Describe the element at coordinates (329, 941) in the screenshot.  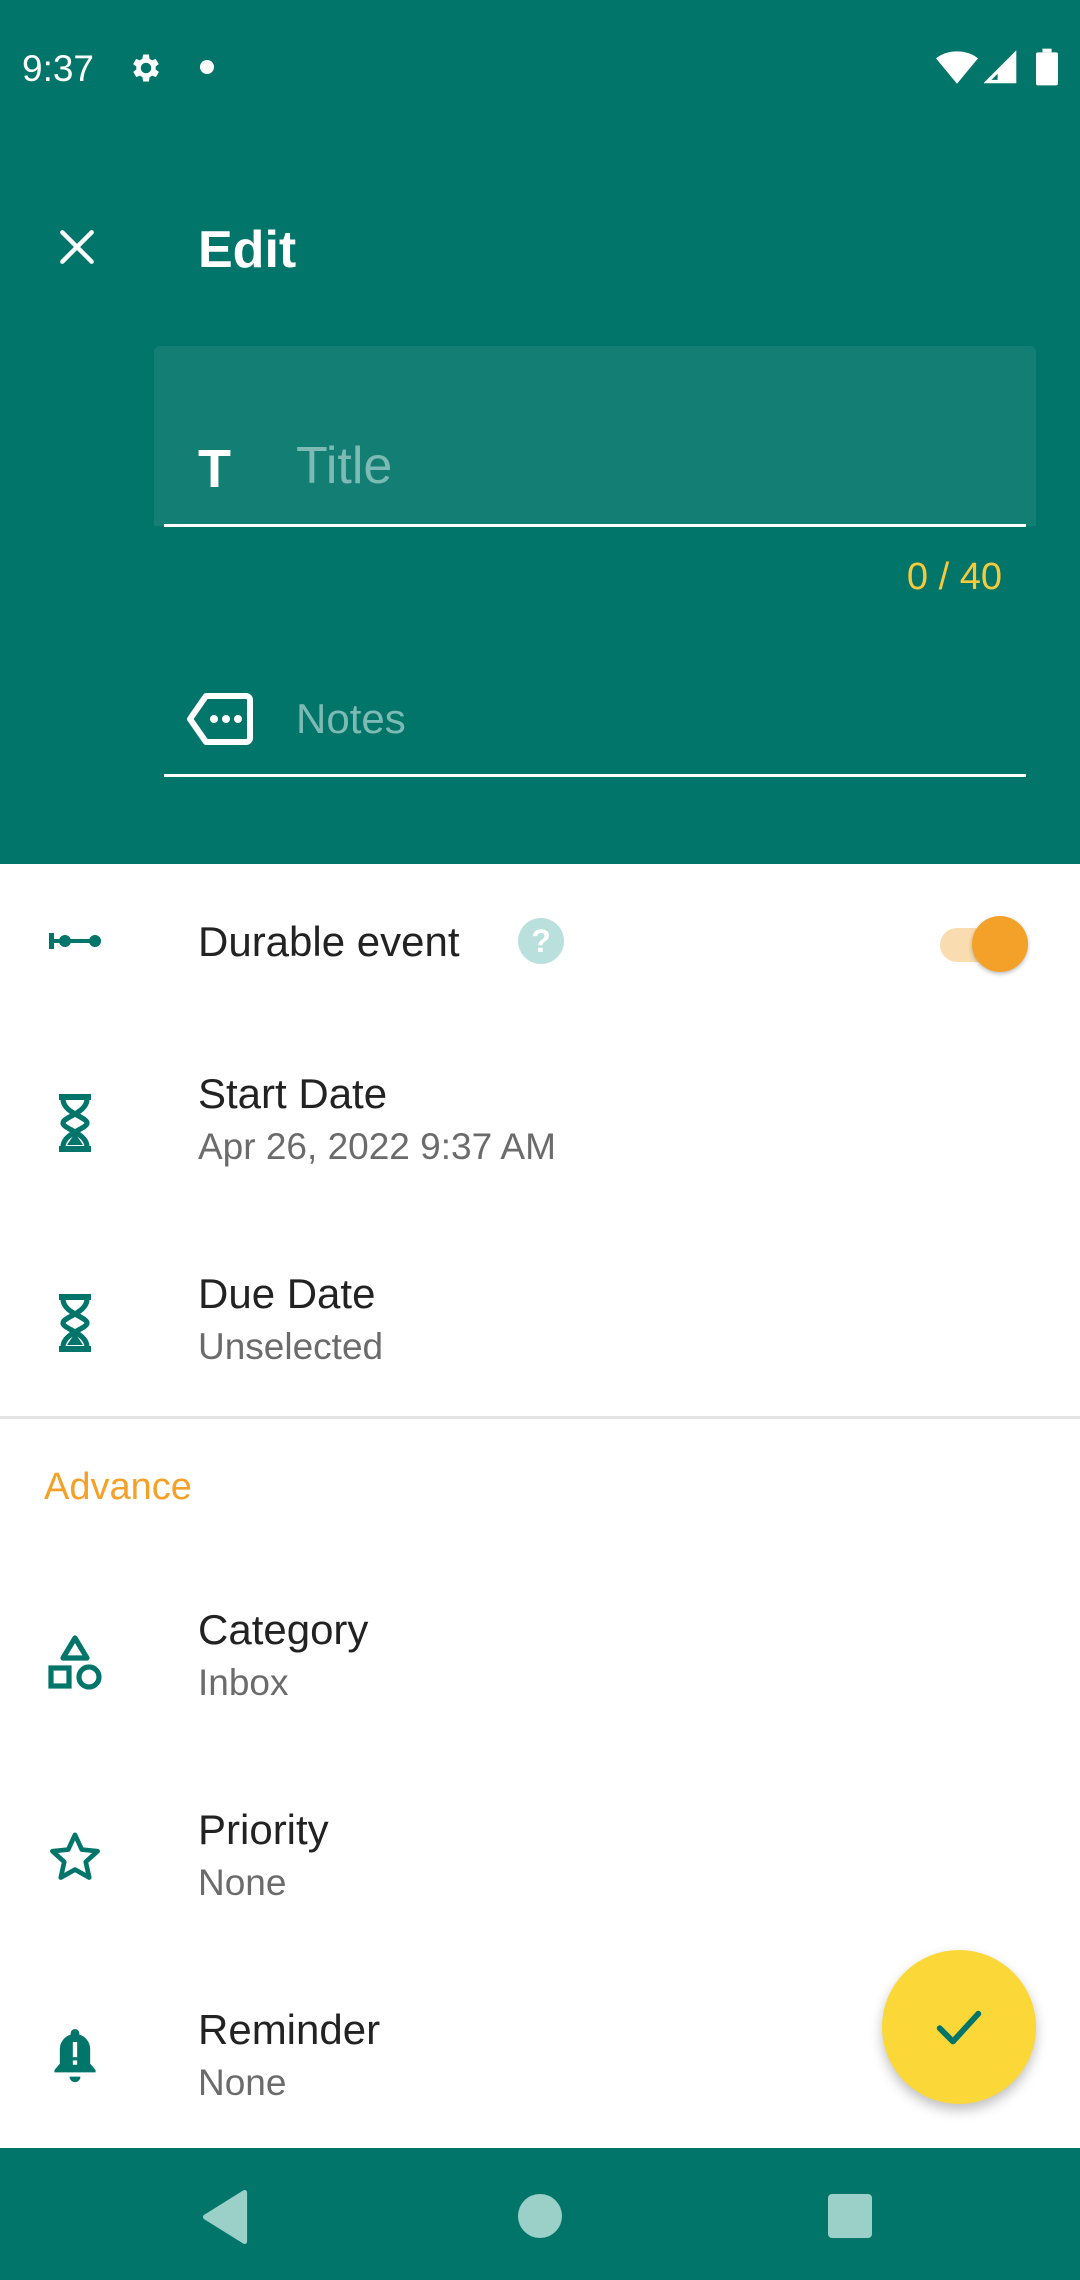
I see `durable-event-label: Durable event` at that location.